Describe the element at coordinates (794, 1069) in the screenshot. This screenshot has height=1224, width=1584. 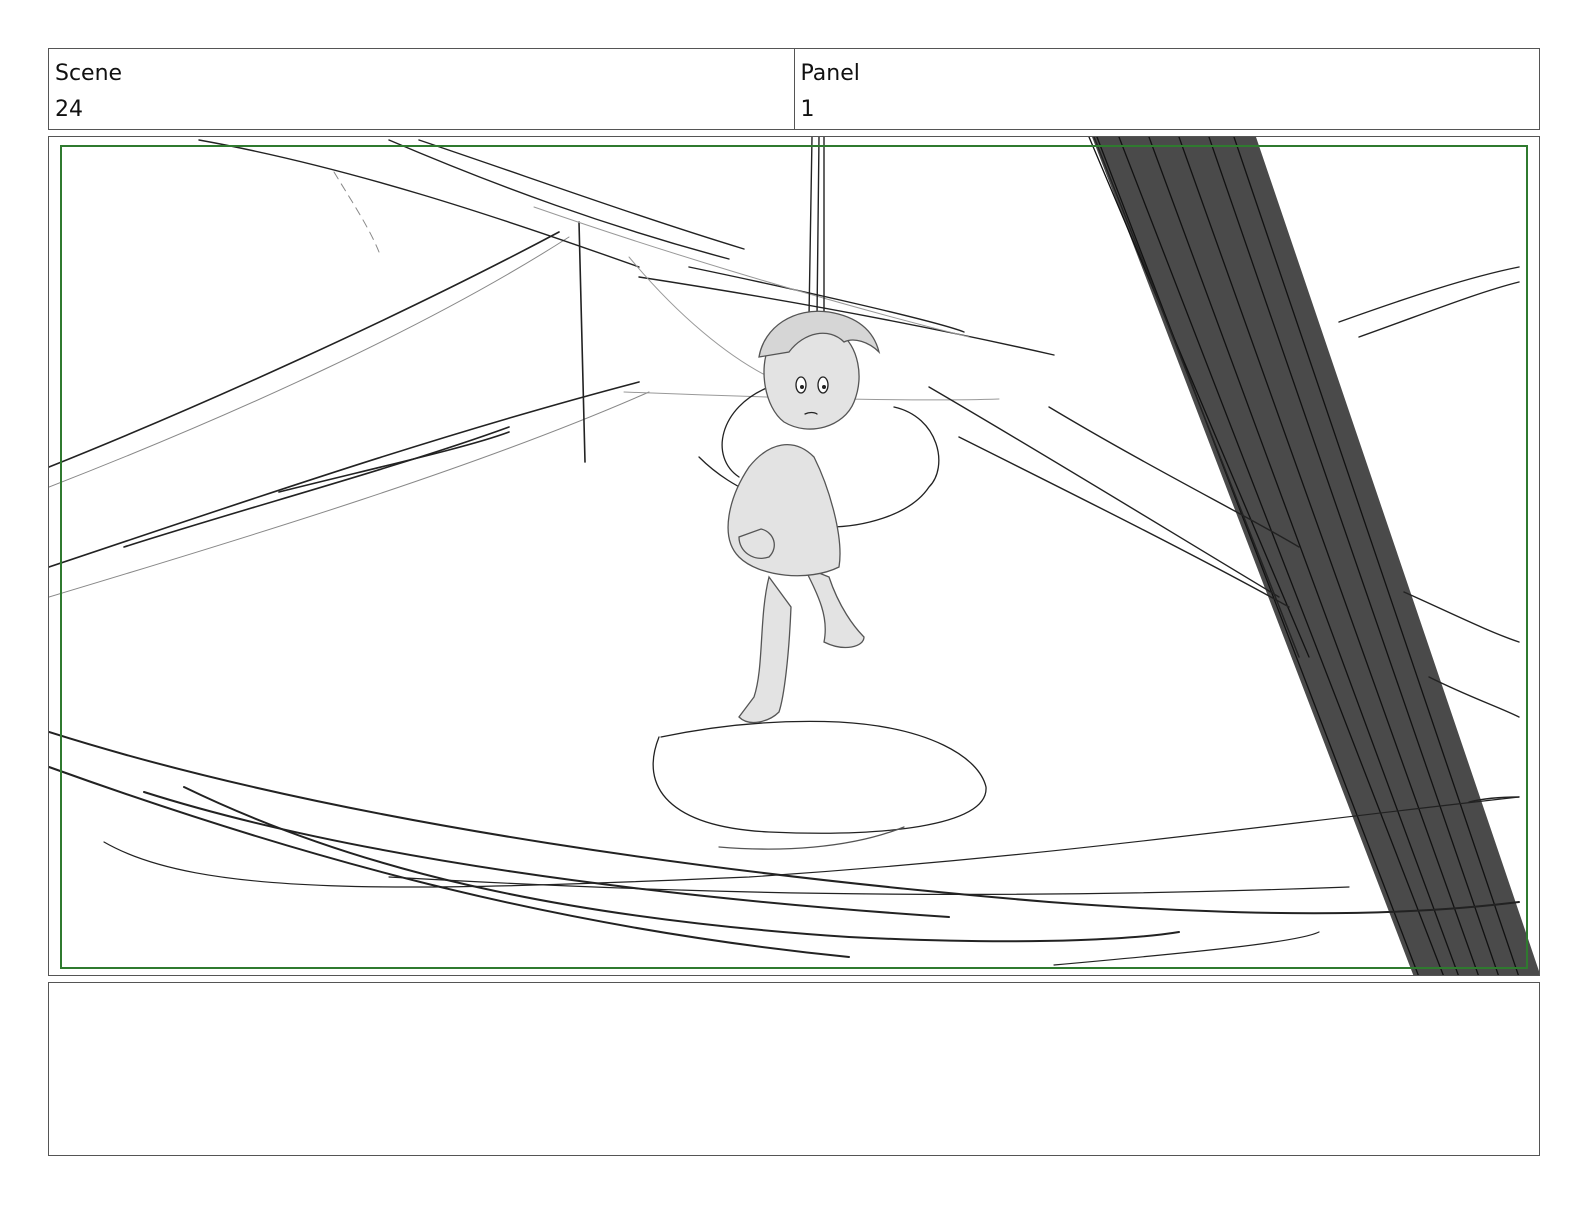
I see `panel-notes-box` at that location.